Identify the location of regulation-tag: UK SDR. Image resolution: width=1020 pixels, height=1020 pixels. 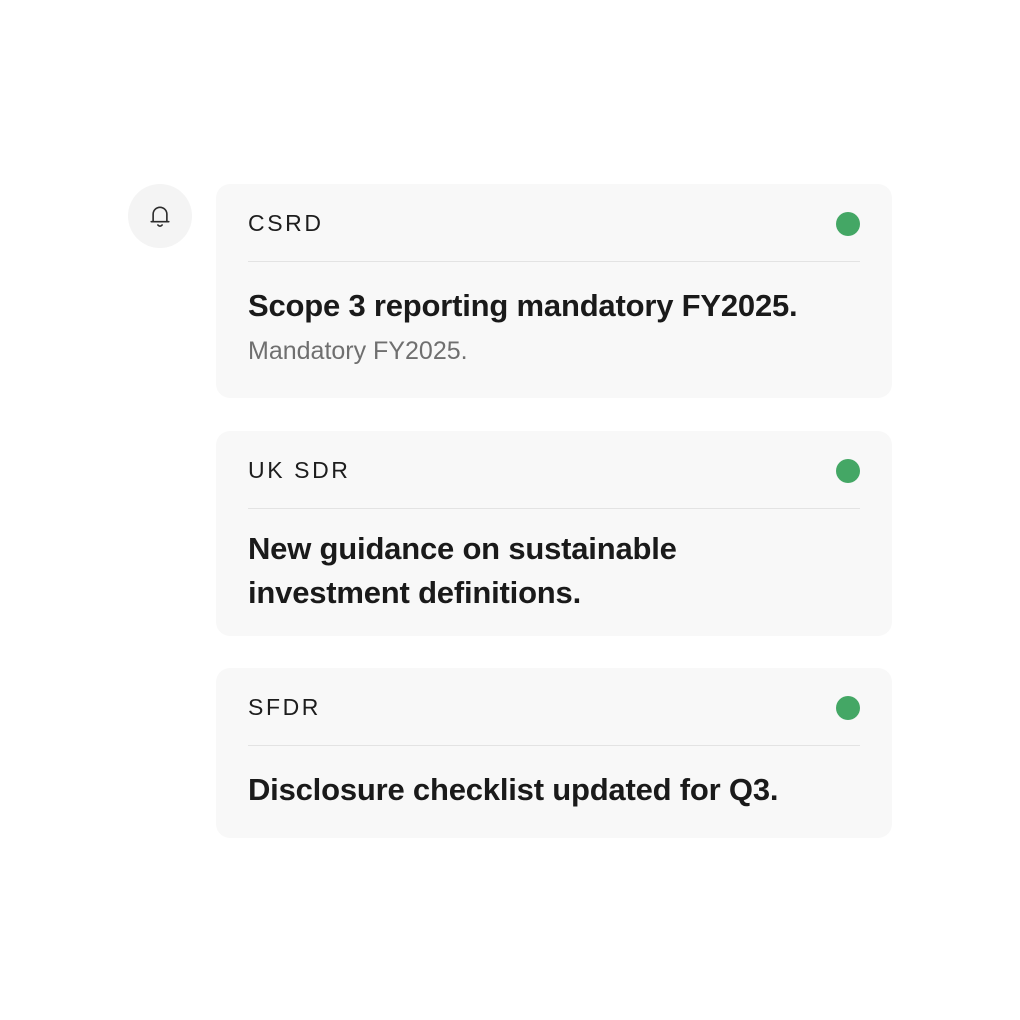
(299, 470).